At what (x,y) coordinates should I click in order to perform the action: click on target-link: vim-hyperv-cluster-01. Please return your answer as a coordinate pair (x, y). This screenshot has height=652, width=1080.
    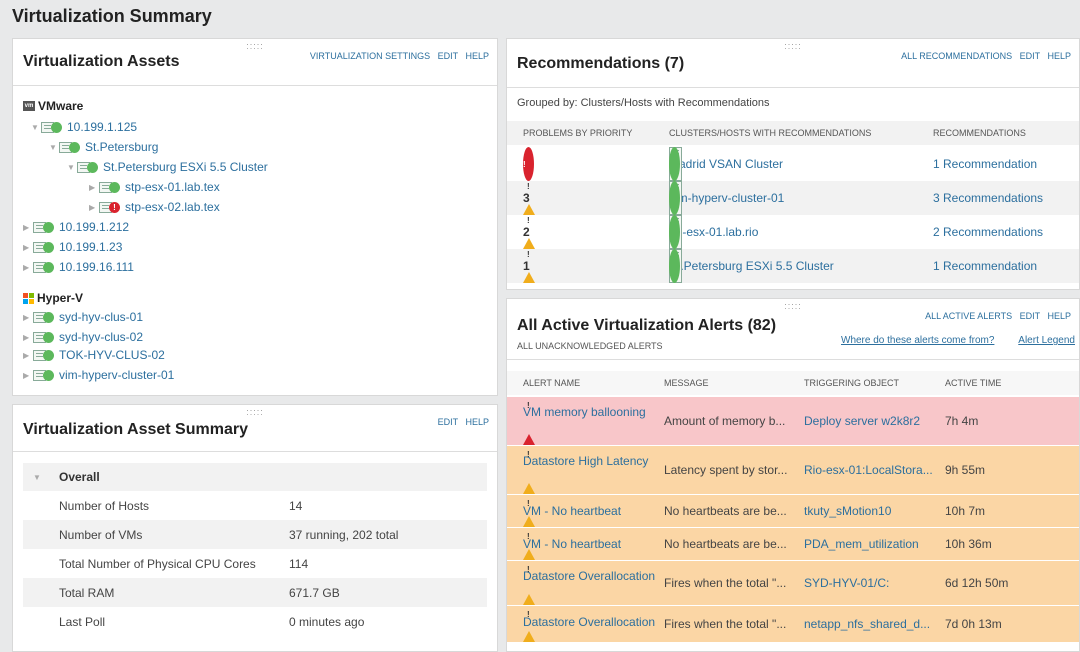
    Looking at the image, I should click on (726, 198).